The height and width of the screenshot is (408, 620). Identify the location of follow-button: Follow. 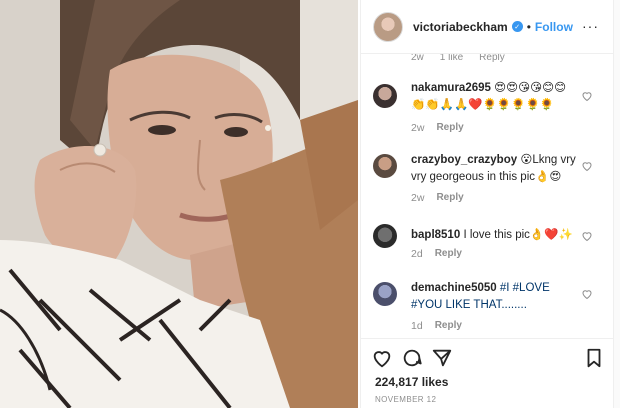
(554, 27).